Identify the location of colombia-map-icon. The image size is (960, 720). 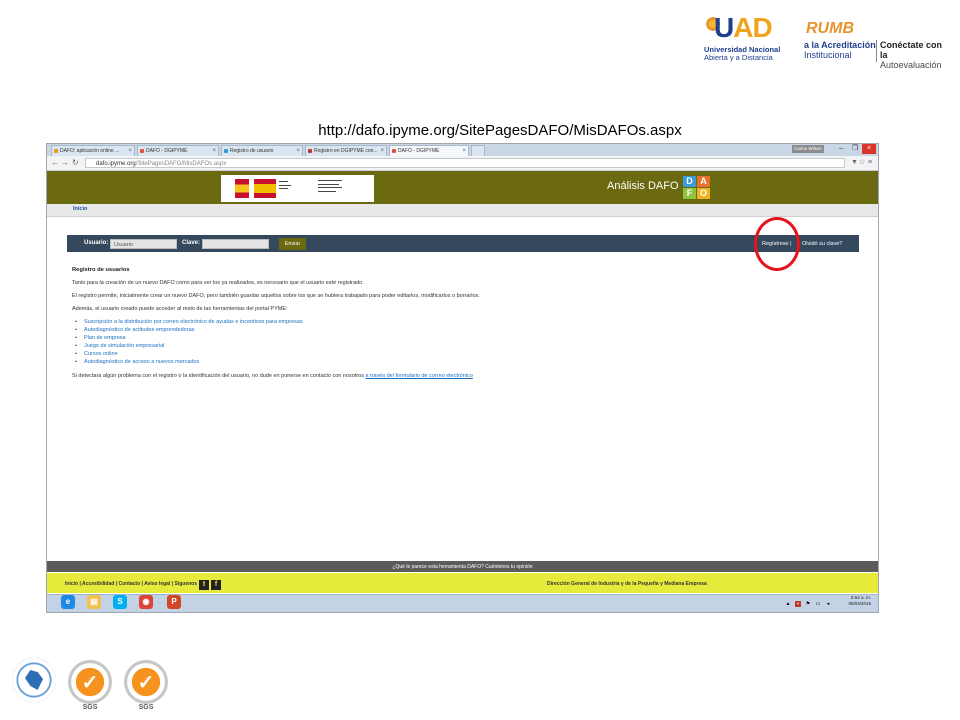
(34, 680).